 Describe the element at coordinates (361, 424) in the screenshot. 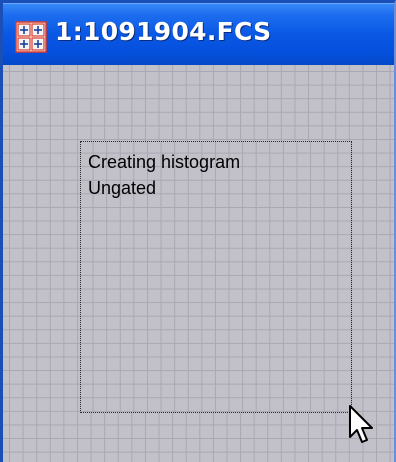

I see `mouse-pointer-icon` at that location.